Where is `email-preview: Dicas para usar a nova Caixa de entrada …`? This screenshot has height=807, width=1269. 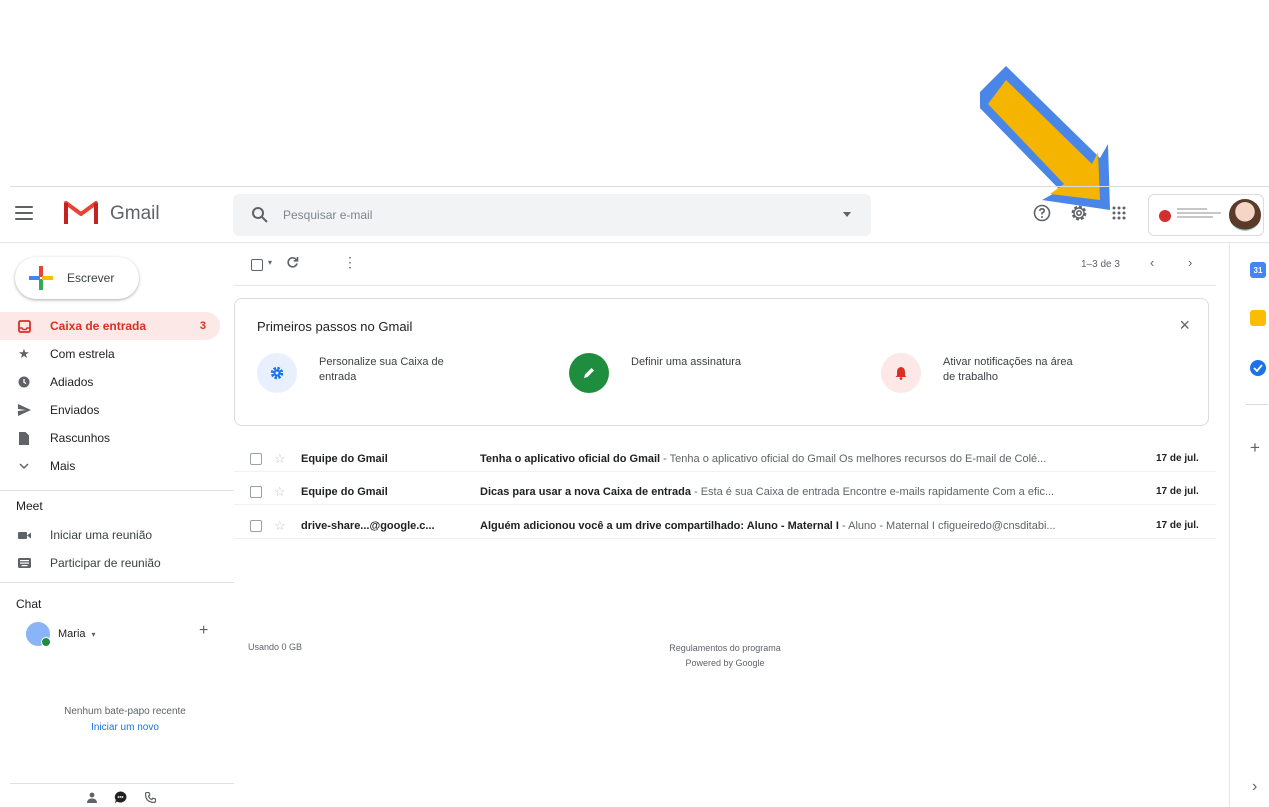 email-preview: Dicas para usar a nova Caixa de entrada … is located at coordinates (800, 492).